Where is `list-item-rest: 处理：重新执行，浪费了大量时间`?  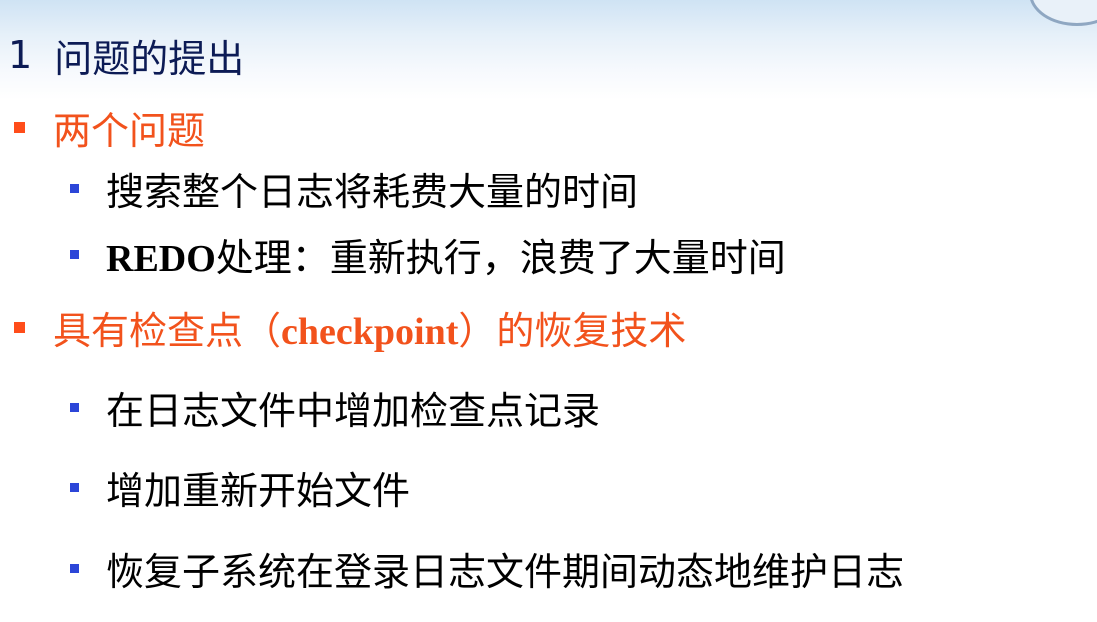 list-item-rest: 处理：重新执行，浪费了大量时间 is located at coordinates (500, 257).